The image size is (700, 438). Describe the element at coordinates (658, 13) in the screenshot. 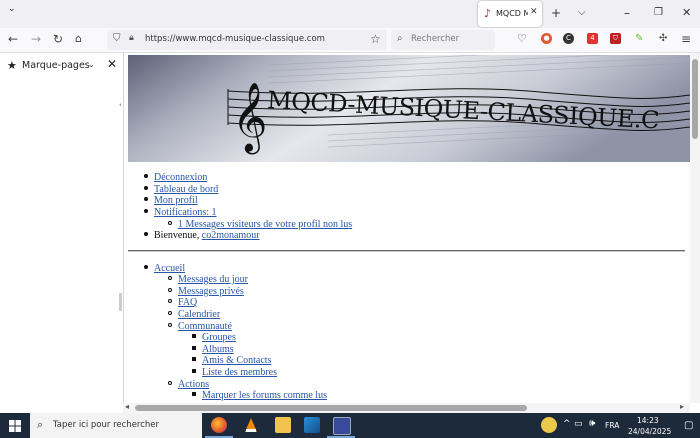

I see `restore-icon: ❐` at that location.